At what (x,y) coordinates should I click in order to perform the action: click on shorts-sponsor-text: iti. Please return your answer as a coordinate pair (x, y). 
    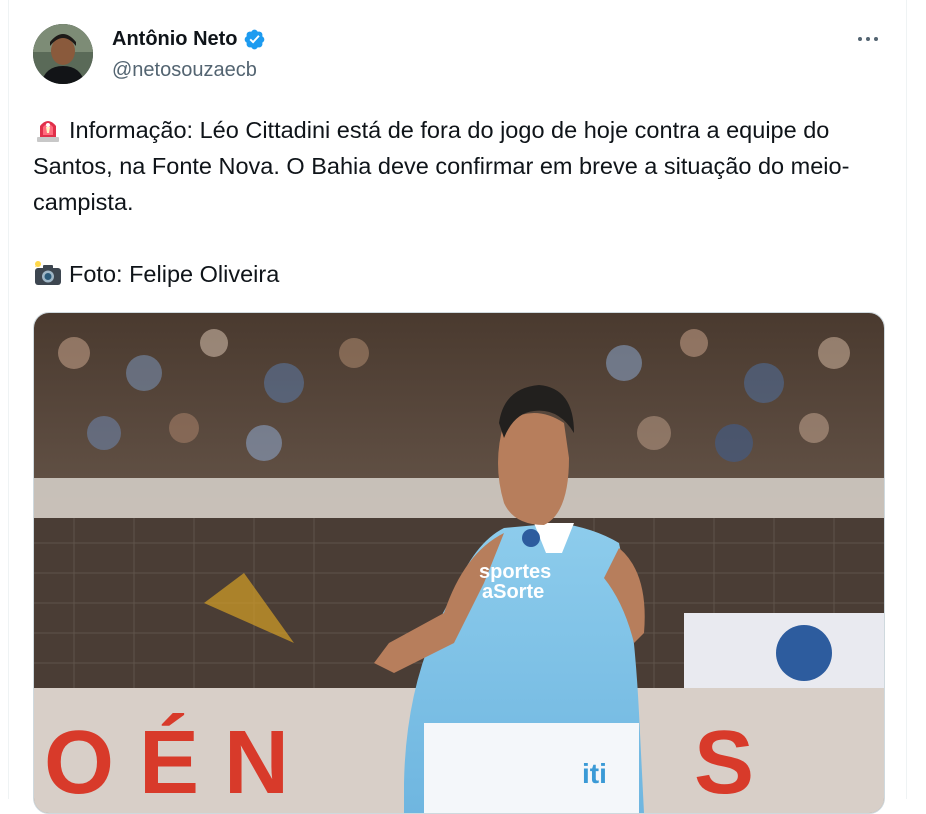
    Looking at the image, I should click on (594, 773).